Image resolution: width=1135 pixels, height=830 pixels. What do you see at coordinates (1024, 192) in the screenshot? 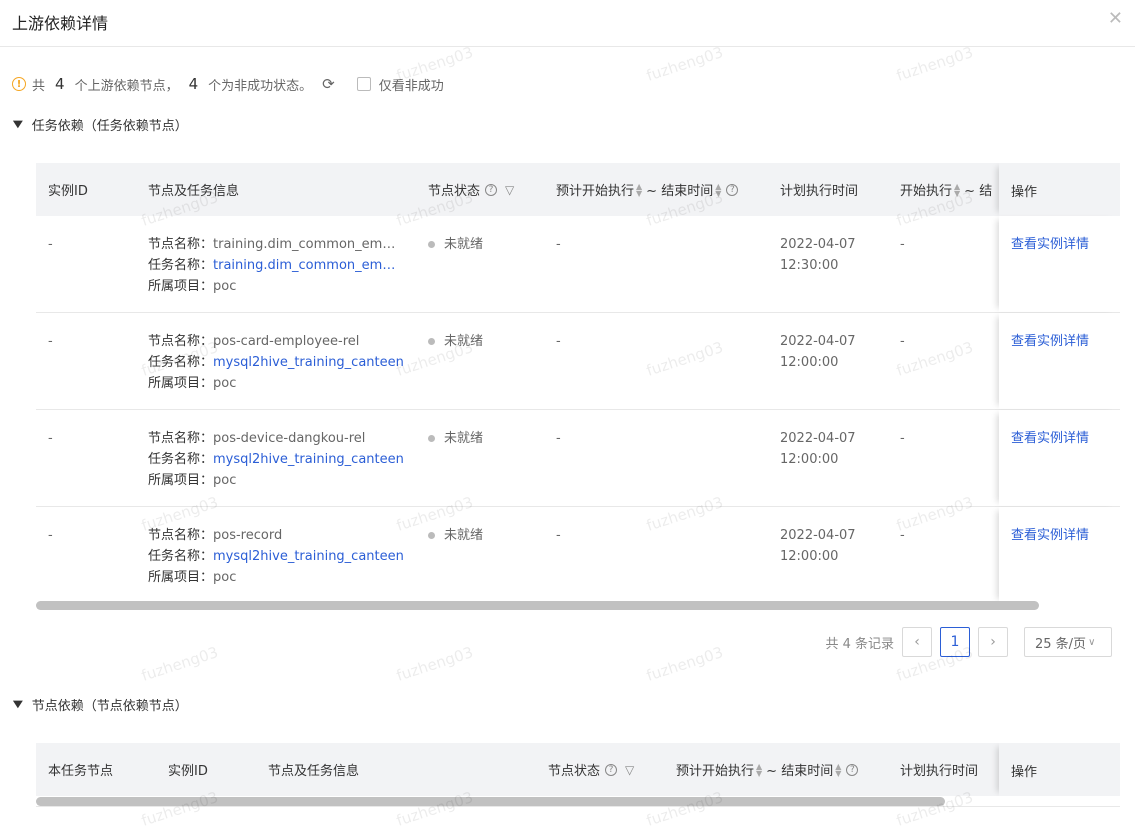
I see `header-ops-label: 操作` at bounding box center [1024, 192].